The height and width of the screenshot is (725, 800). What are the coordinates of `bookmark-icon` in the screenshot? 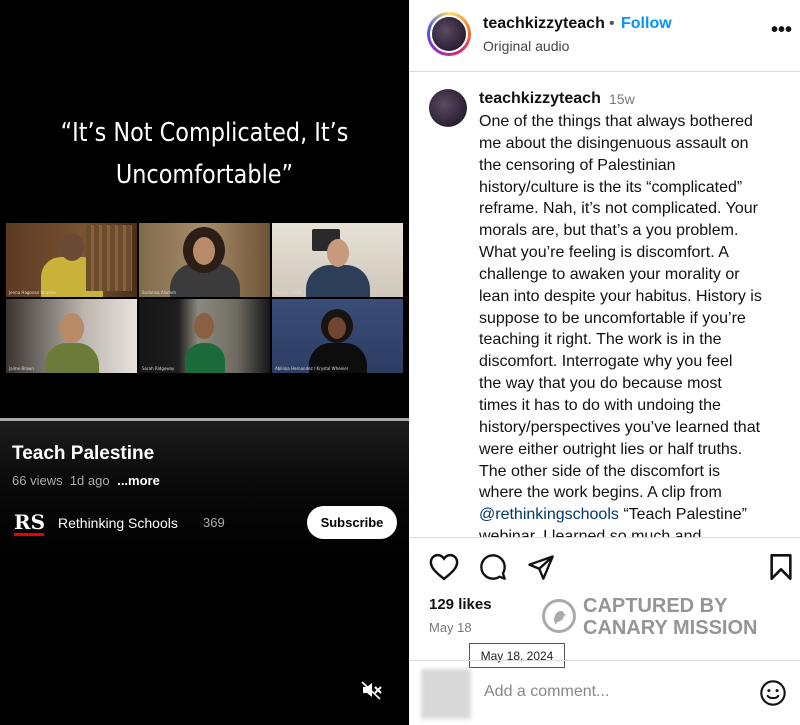 It's located at (781, 568).